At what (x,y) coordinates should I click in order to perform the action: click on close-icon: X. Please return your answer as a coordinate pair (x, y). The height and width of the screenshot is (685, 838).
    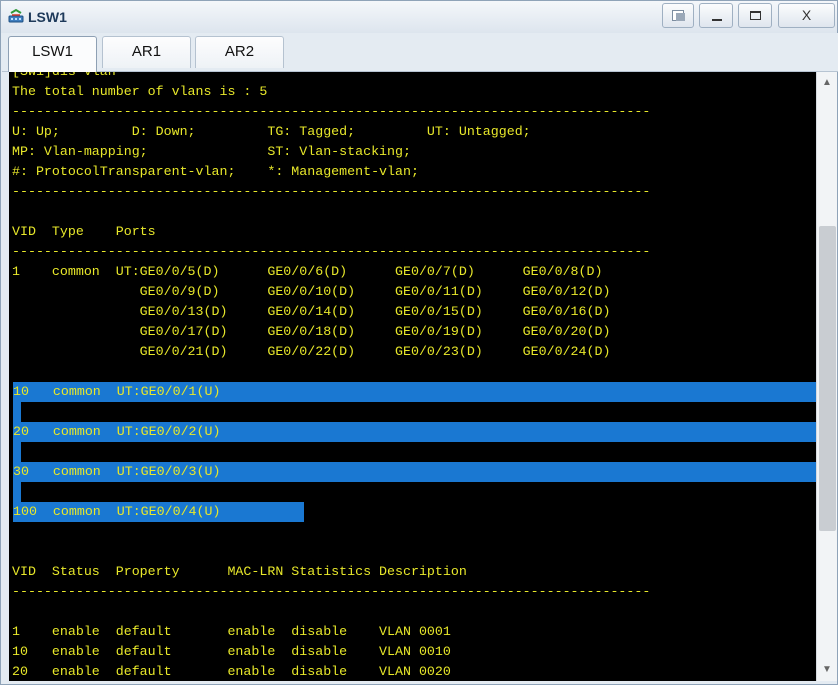
    Looking at the image, I should click on (806, 15).